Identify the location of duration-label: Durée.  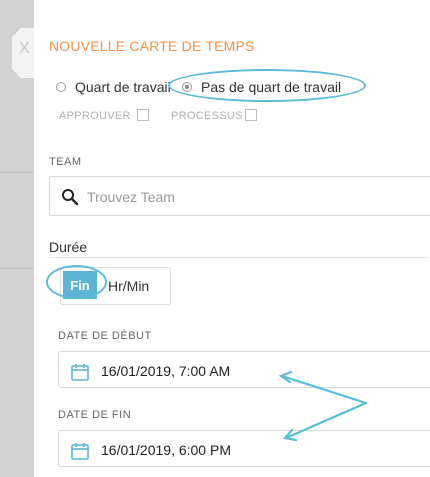
(68, 247).